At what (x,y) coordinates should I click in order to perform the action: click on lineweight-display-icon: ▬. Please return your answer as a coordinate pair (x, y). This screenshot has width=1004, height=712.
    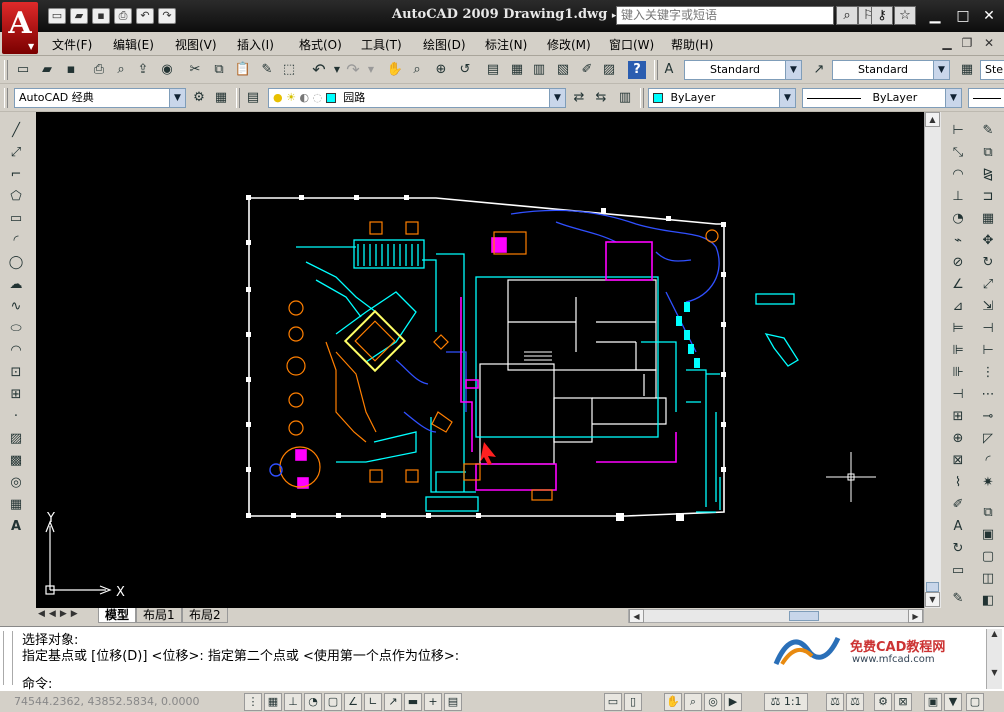
    Looking at the image, I should click on (413, 702).